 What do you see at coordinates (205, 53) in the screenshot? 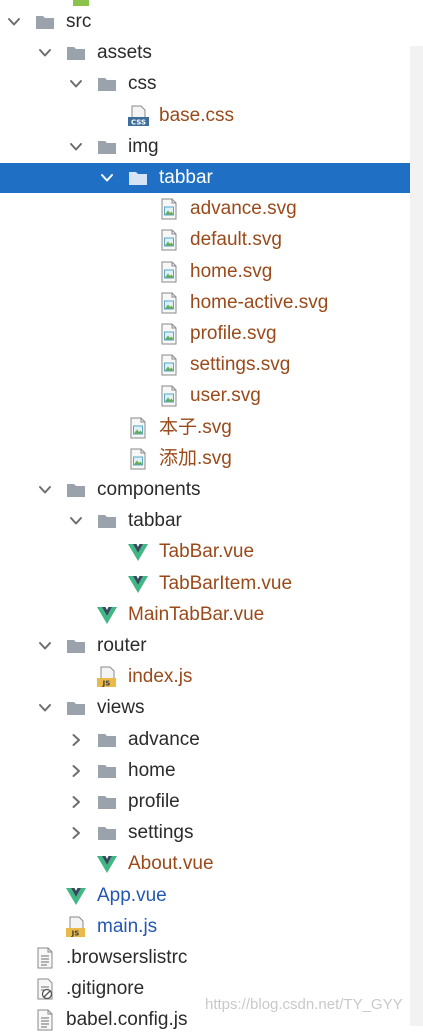
I see `tree-folder-row: assets` at bounding box center [205, 53].